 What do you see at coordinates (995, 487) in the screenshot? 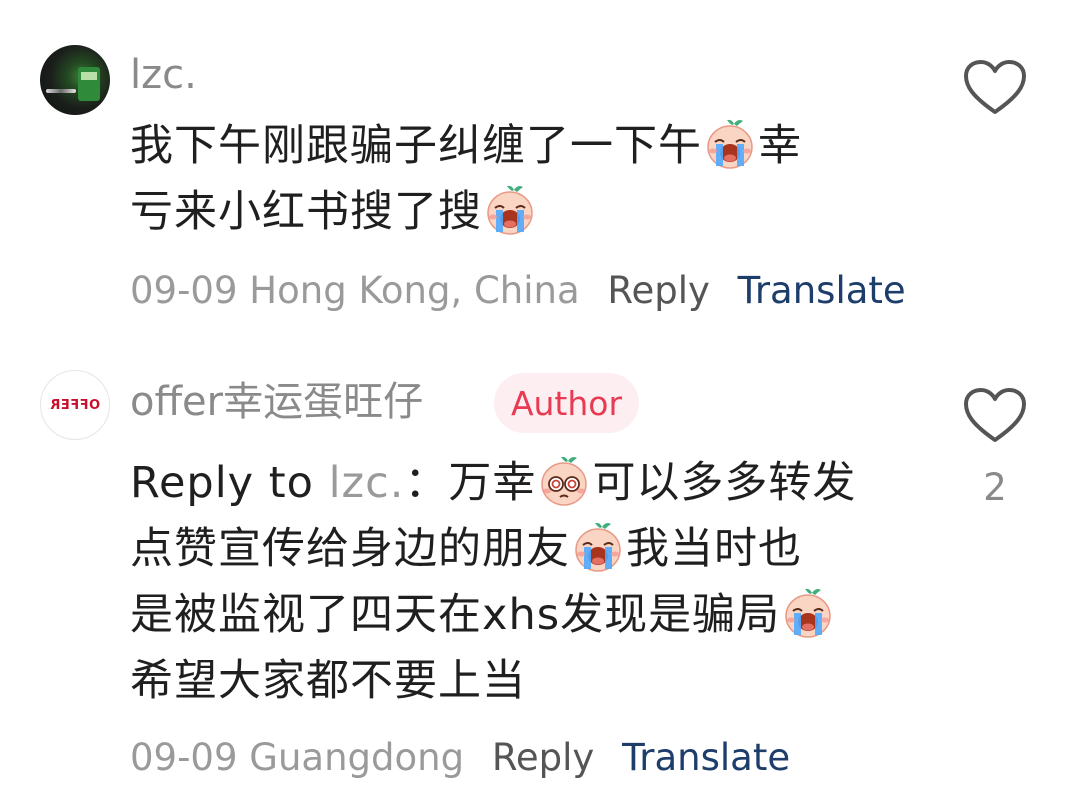
I see `like-count: 2` at bounding box center [995, 487].